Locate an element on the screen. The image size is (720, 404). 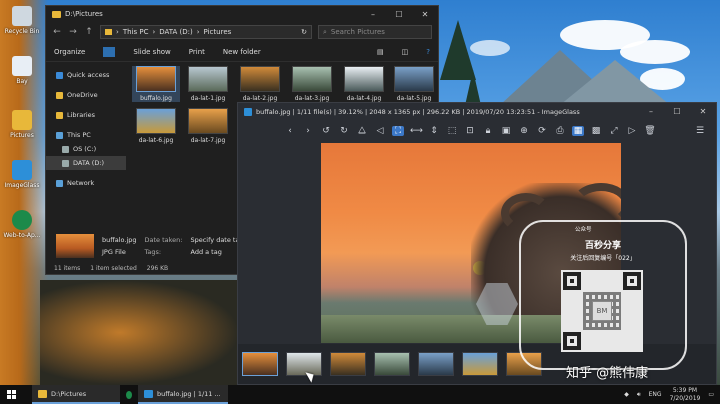
file-item: da-lat-2.jpg is located at coordinates (260, 84).